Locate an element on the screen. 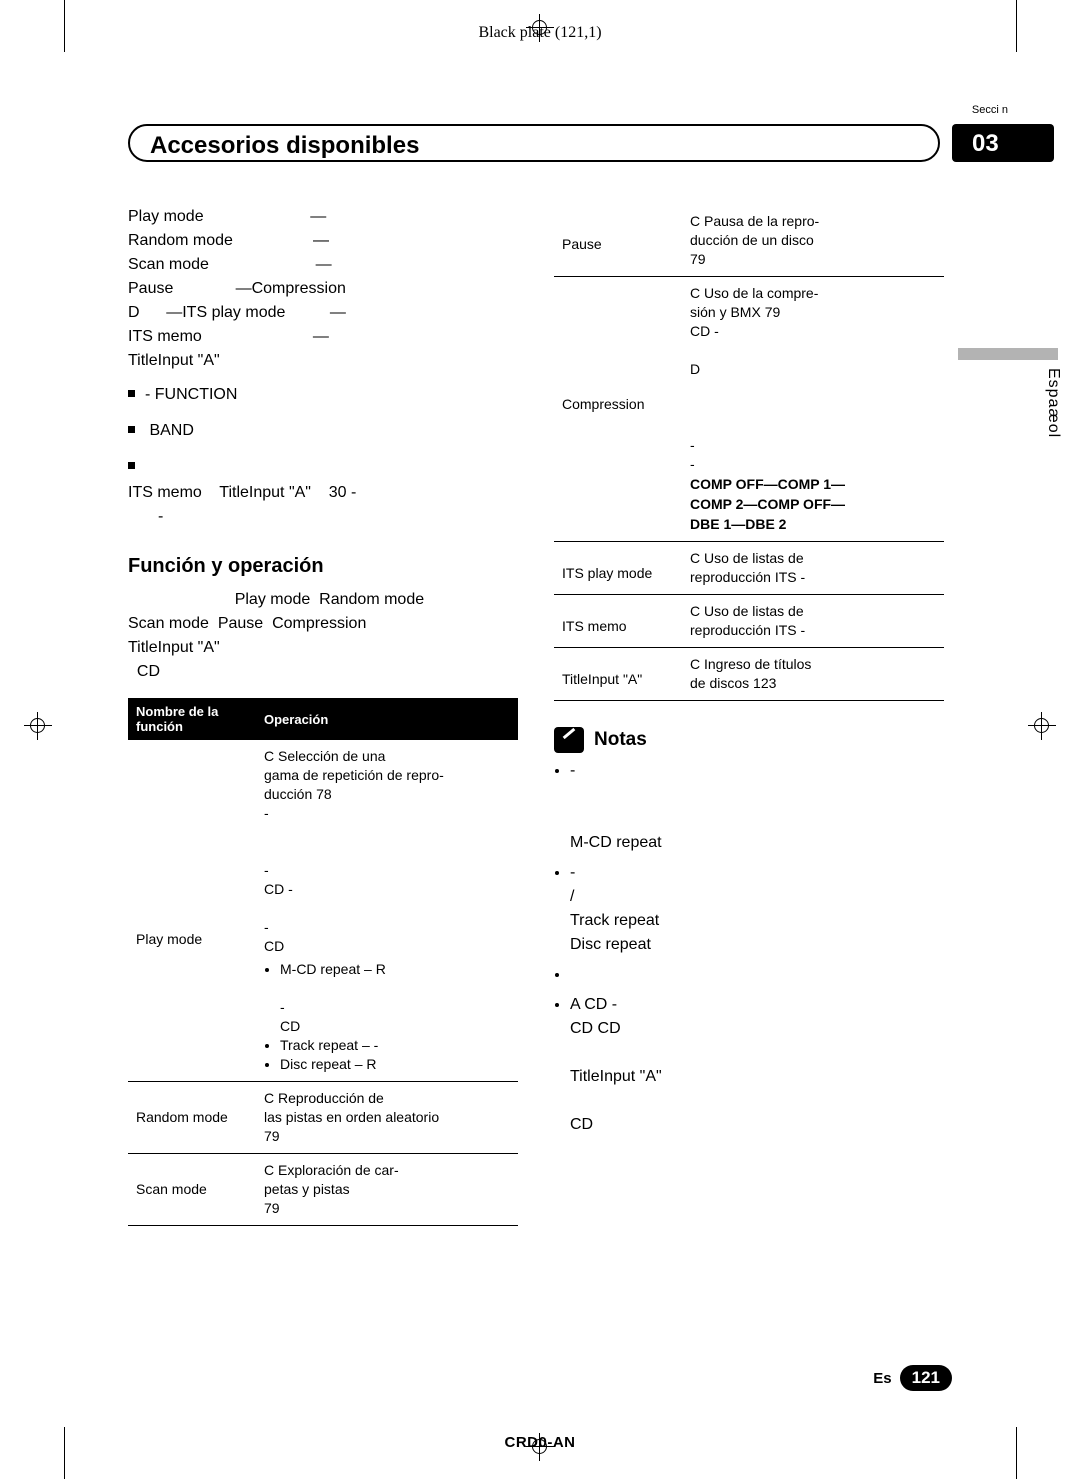 This screenshot has width=1080, height=1479. page-number-group: Es 121 is located at coordinates (912, 1378).